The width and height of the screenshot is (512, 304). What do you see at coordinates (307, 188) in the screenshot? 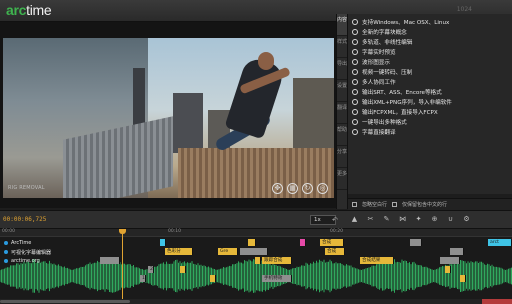
I see `refresh-icon: ↻` at bounding box center [307, 188].